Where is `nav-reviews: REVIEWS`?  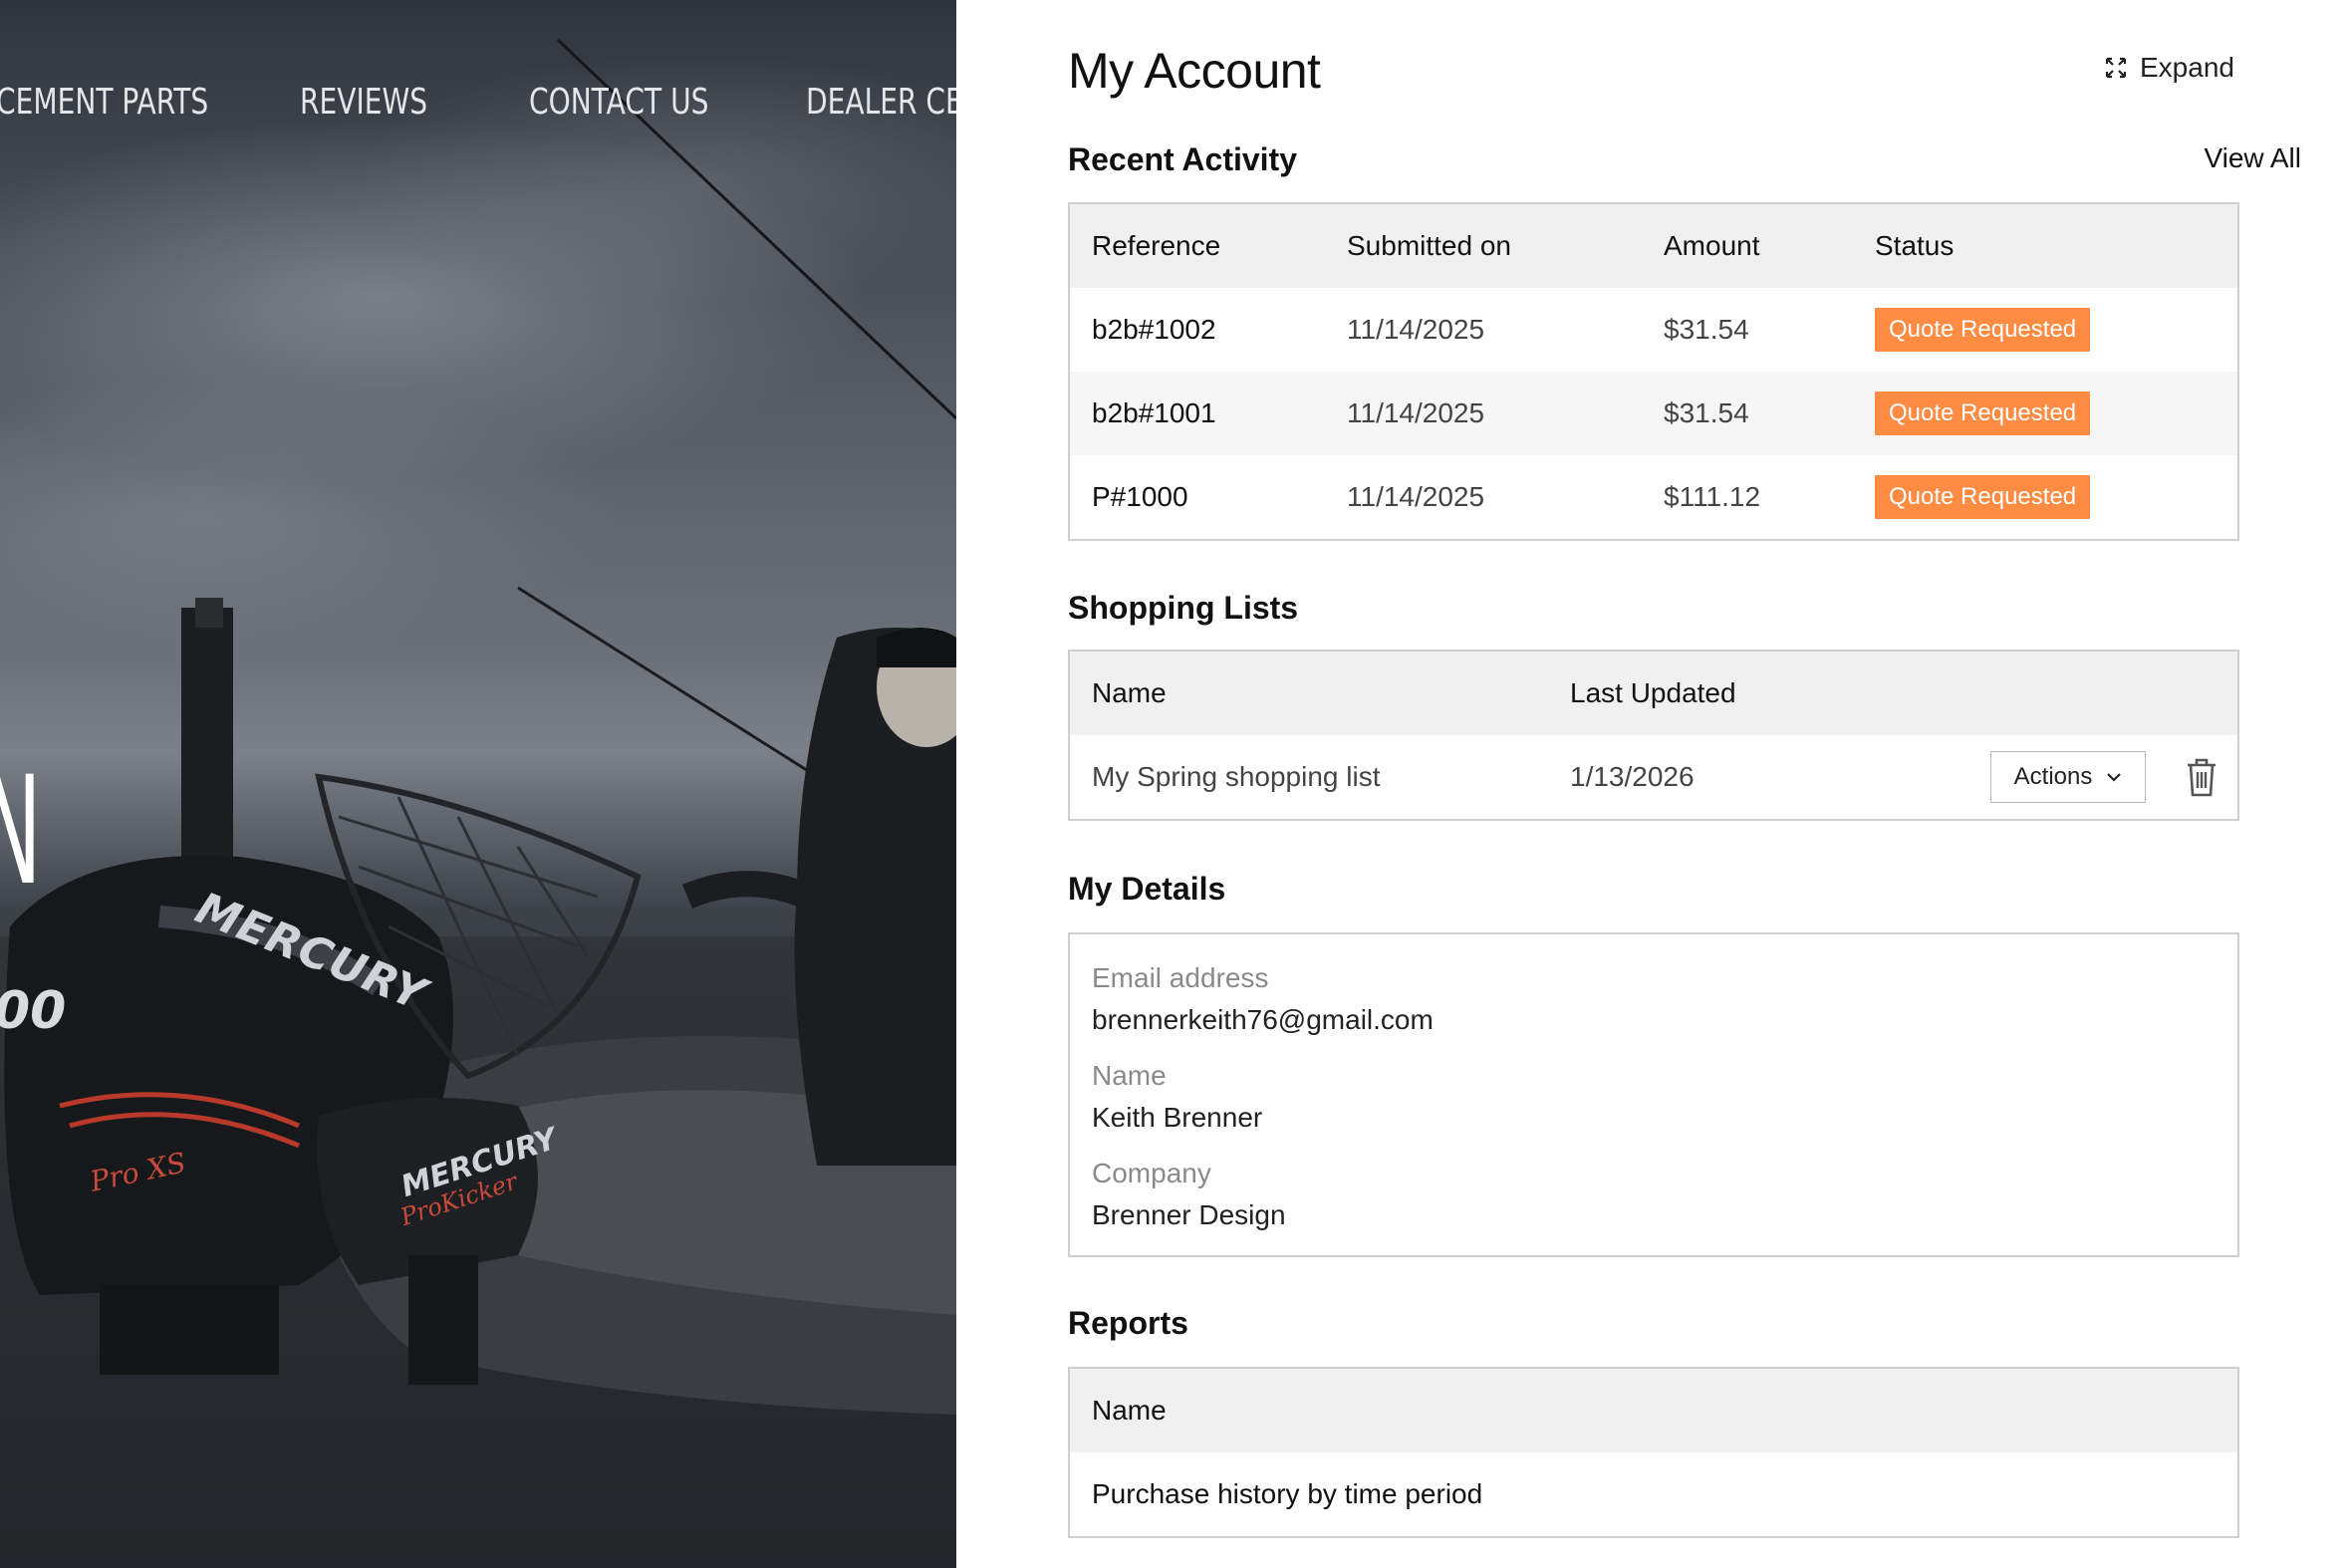
nav-reviews: REVIEWS is located at coordinates (363, 102).